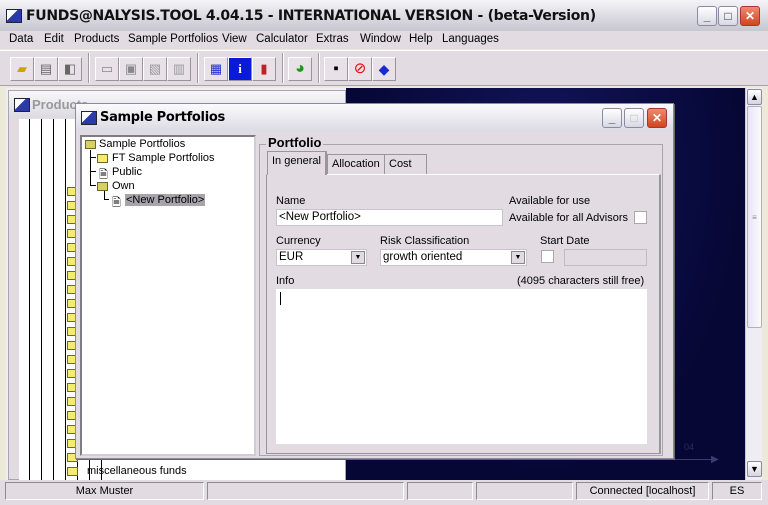  I want to click on menu-extras: Extras, so click(332, 39).